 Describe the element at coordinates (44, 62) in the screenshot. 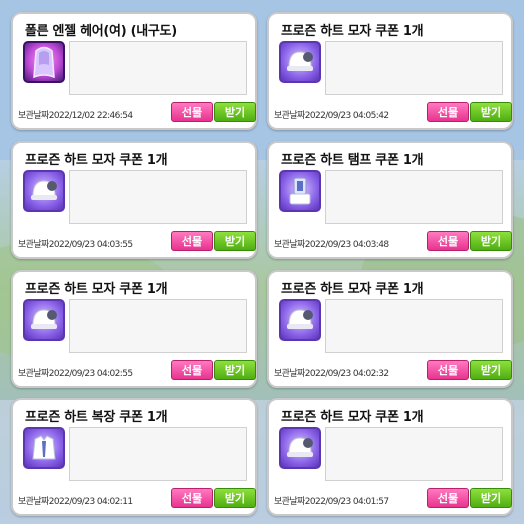

I see `hair-icon` at that location.